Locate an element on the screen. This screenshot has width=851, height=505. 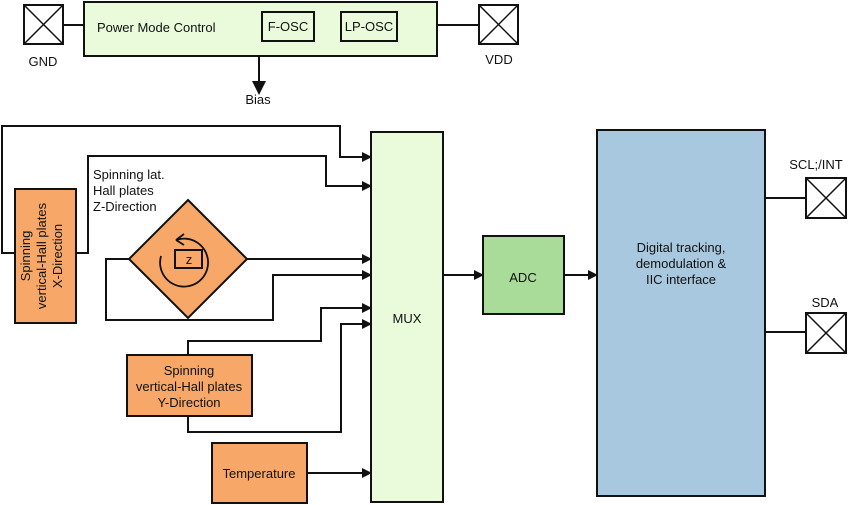
z-symbol-label: z is located at coordinates (189, 259).